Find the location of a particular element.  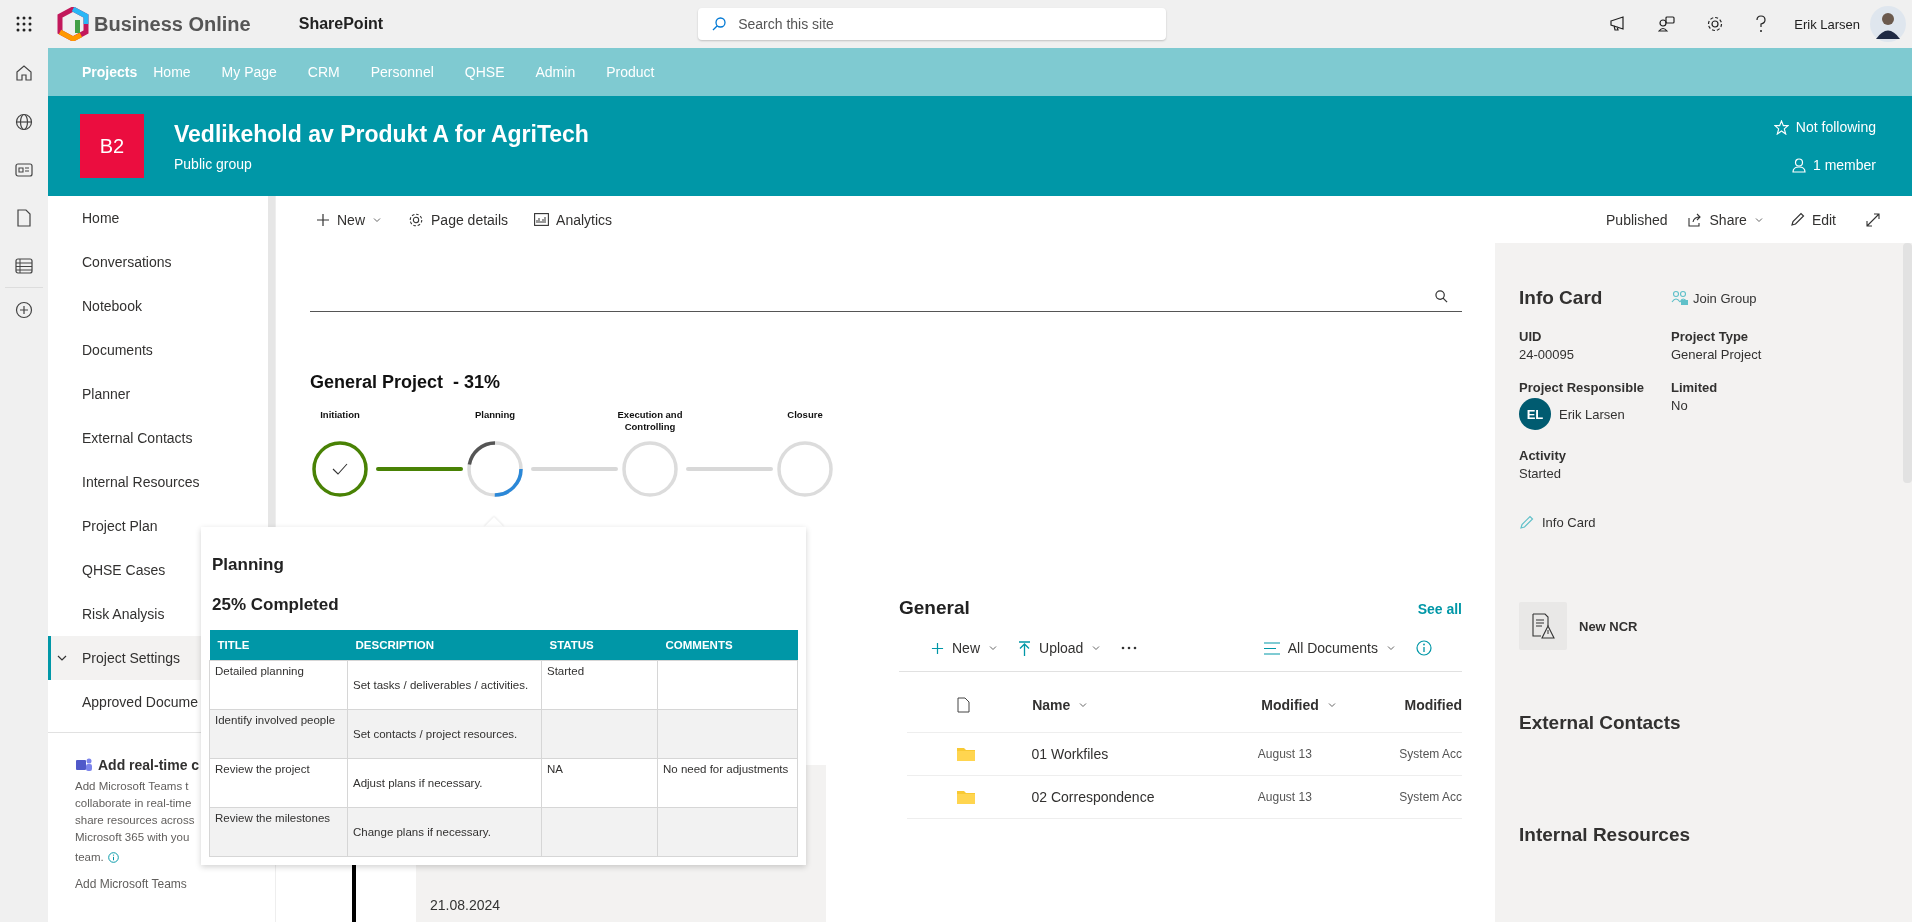

chat-icon is located at coordinates (1667, 24).